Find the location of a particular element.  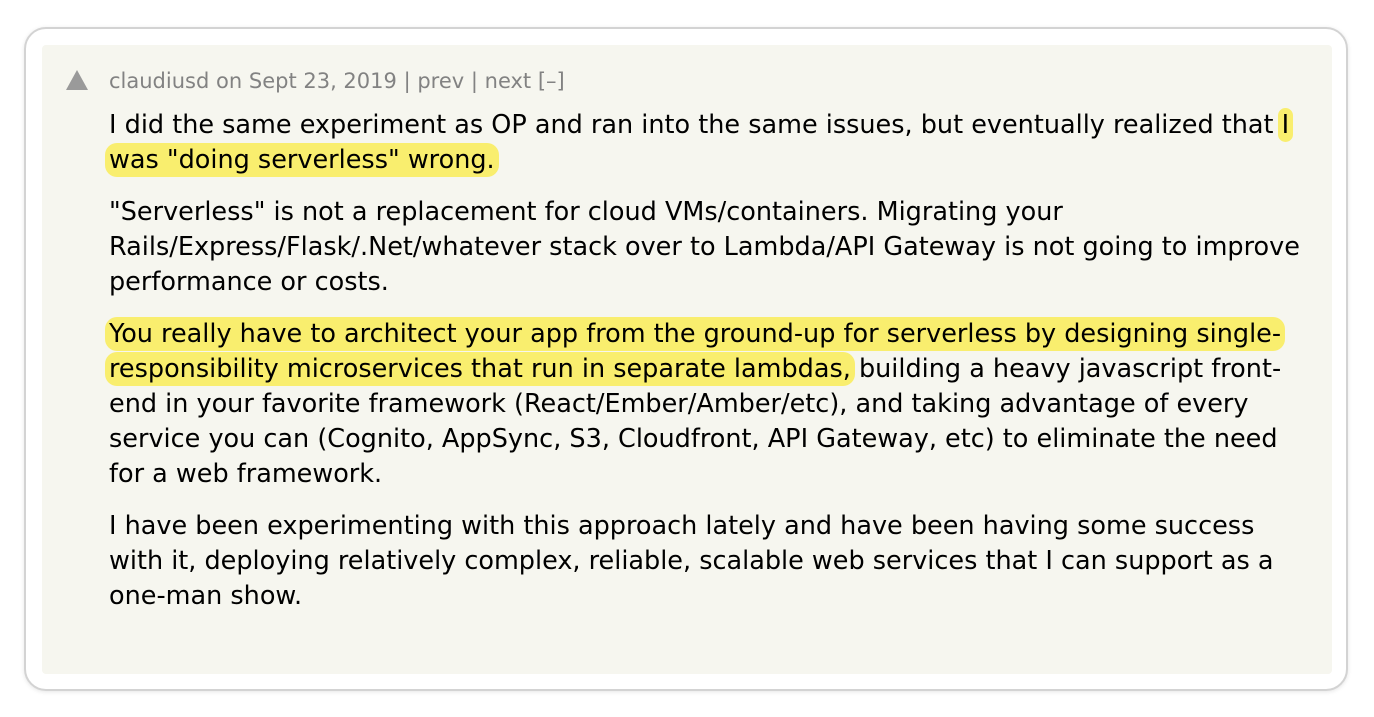

prev-link: prev is located at coordinates (440, 81).